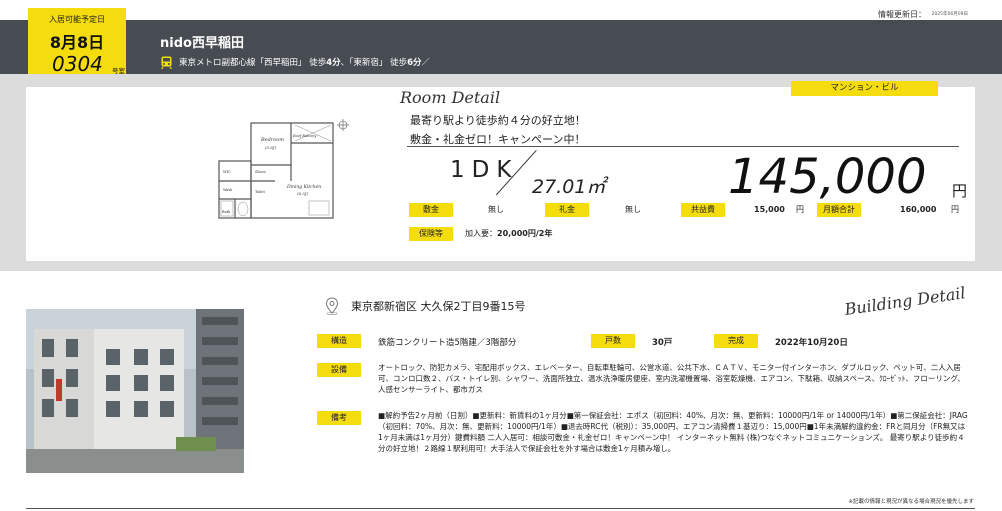 The height and width of the screenshot is (511, 1002). Describe the element at coordinates (905, 301) in the screenshot. I see `building-detail-title: Building Detail` at that location.